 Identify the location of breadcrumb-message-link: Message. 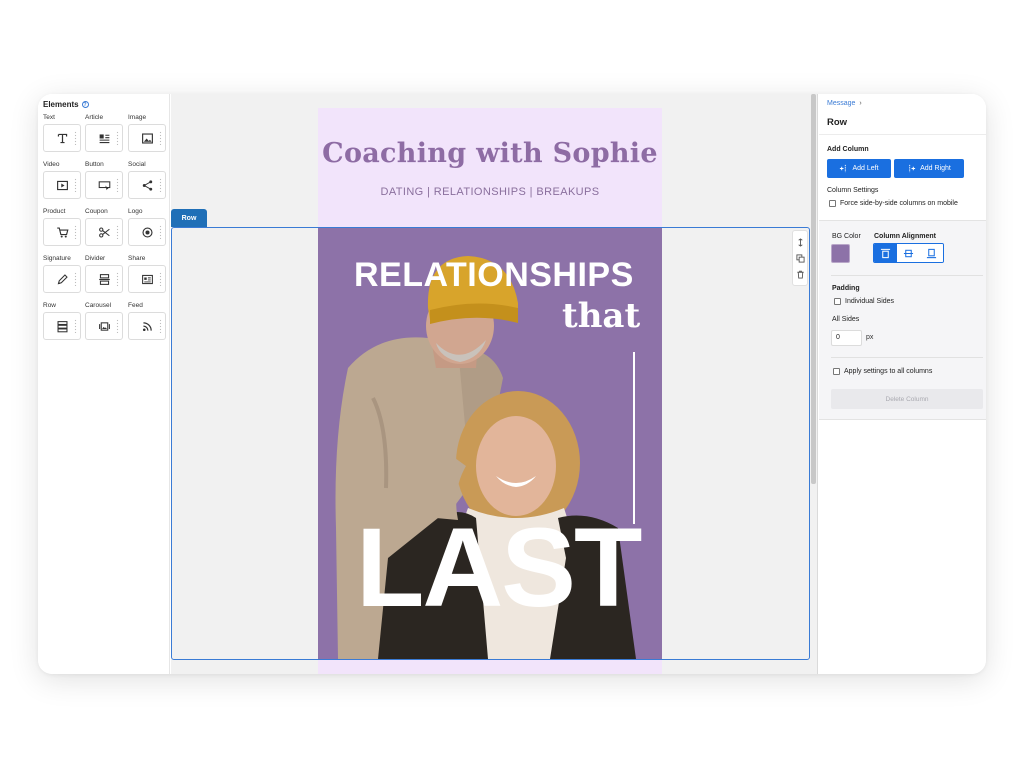
(841, 103).